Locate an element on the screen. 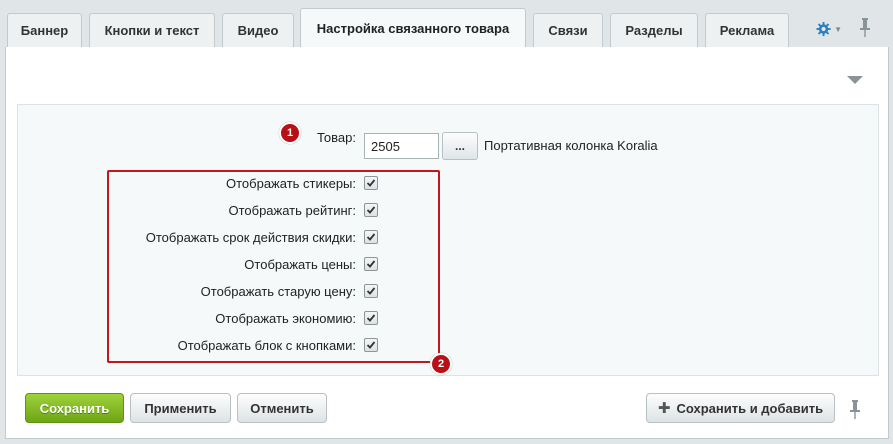 This screenshot has width=893, height=444. save-and-add-button: ✚ Сохранить и добавить is located at coordinates (740, 408).